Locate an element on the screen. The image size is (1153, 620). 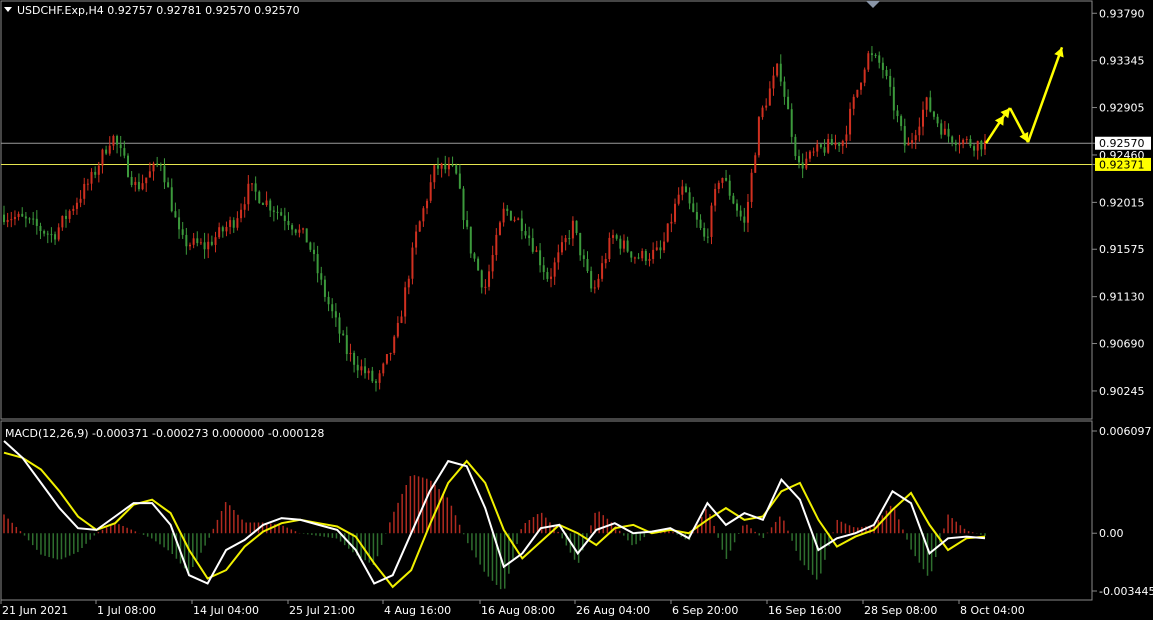
time-tick: 16 Sep 16:00 is located at coordinates (803, 608).